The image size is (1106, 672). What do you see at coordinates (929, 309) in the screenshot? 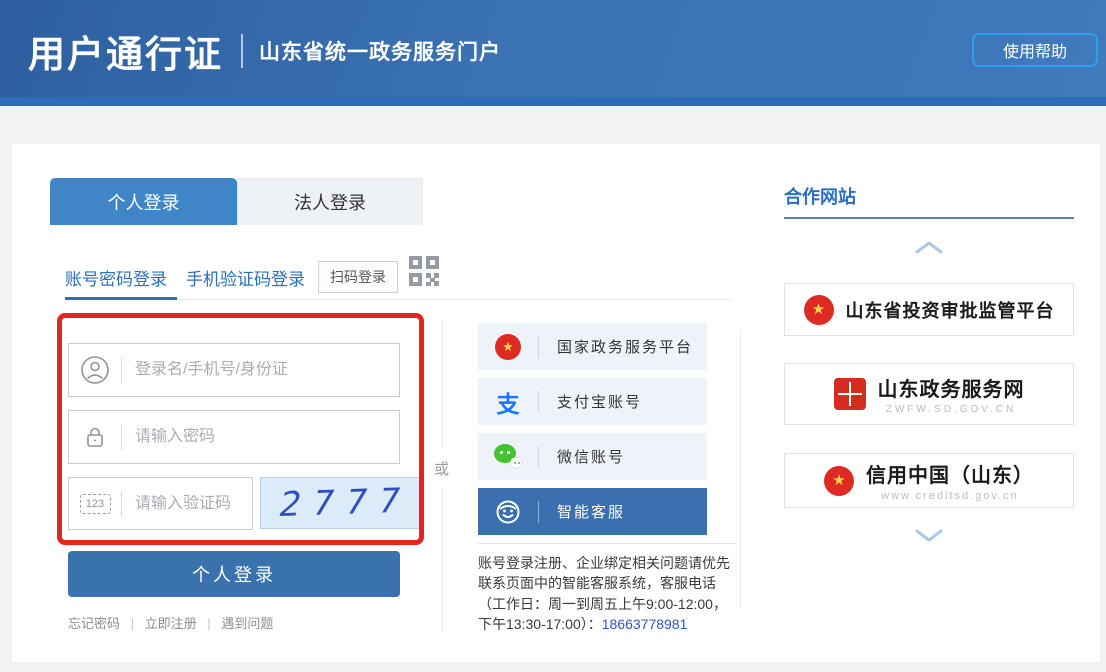
I see `partner-card-investment-platform: ★ 山东省投资审批监管平台` at bounding box center [929, 309].